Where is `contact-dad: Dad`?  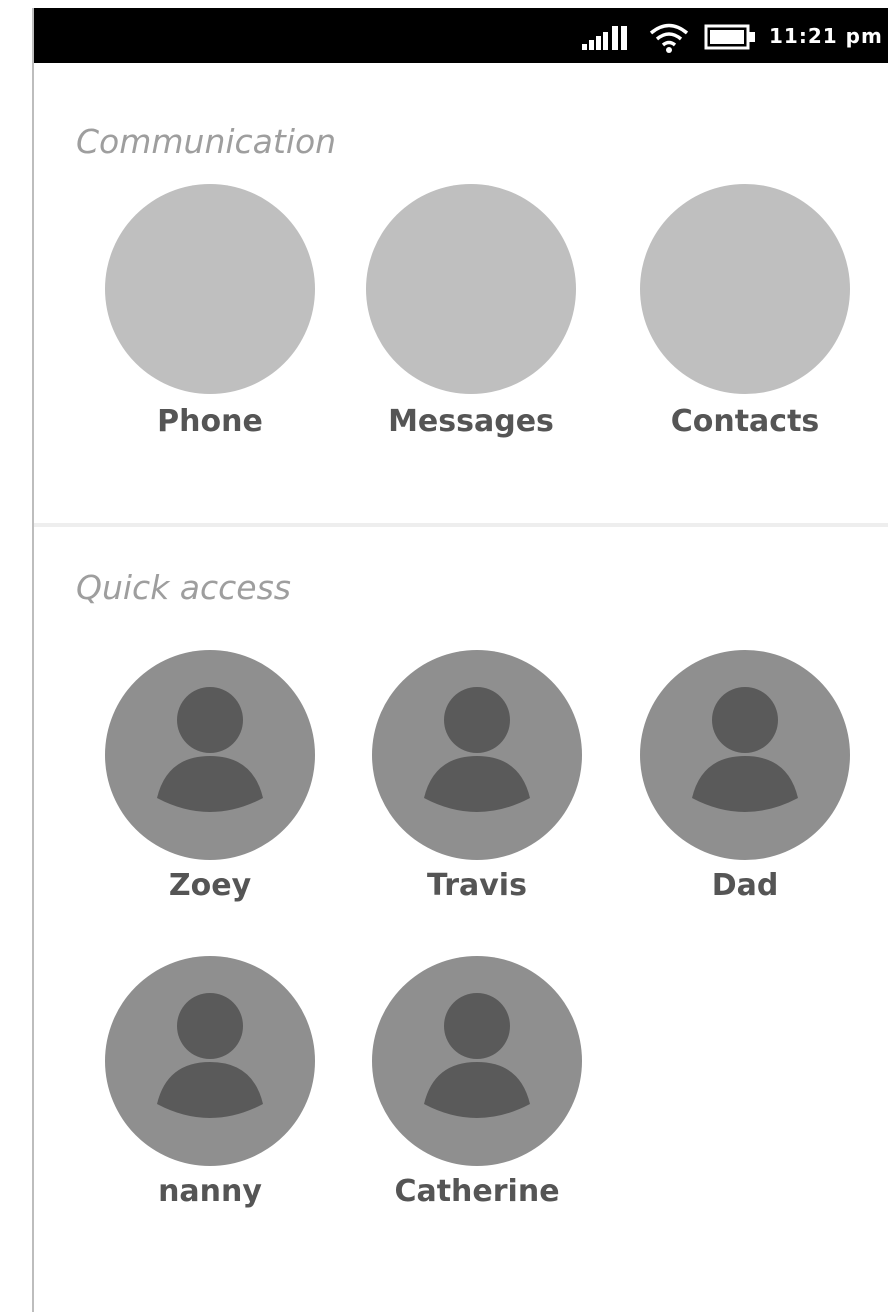 contact-dad: Dad is located at coordinates (745, 780).